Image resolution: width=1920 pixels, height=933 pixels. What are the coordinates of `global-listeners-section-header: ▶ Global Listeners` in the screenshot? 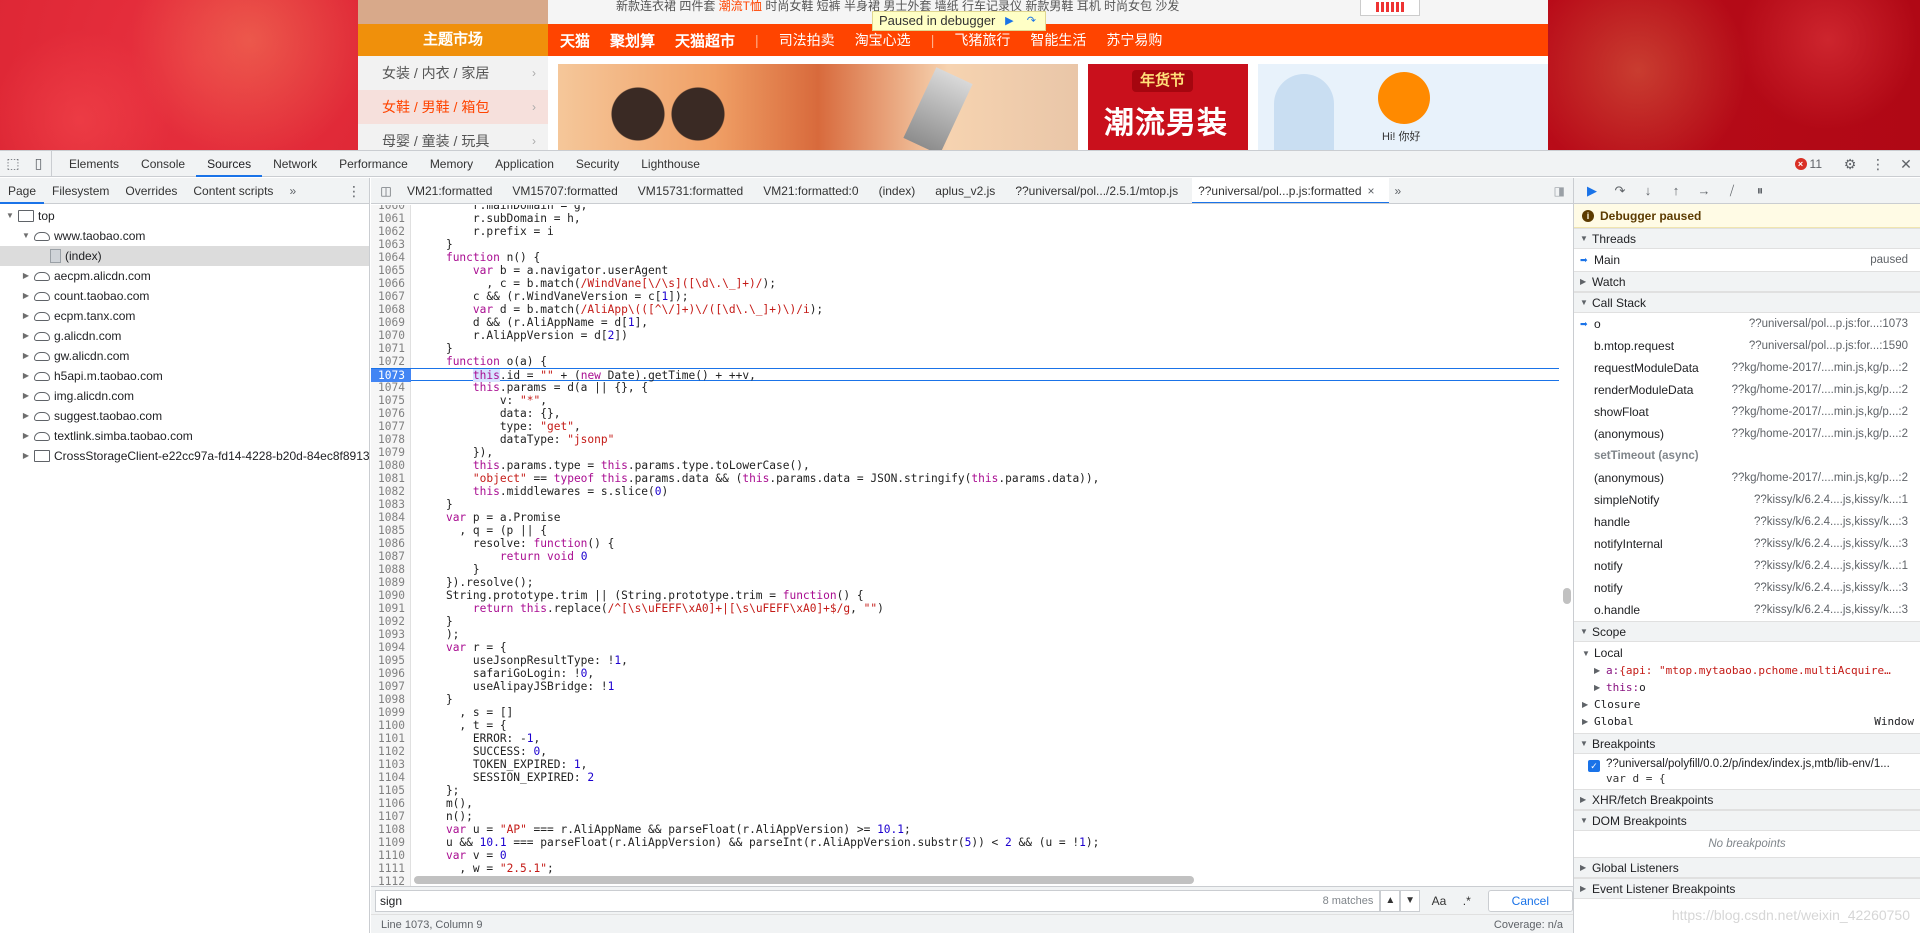 It's located at (1747, 867).